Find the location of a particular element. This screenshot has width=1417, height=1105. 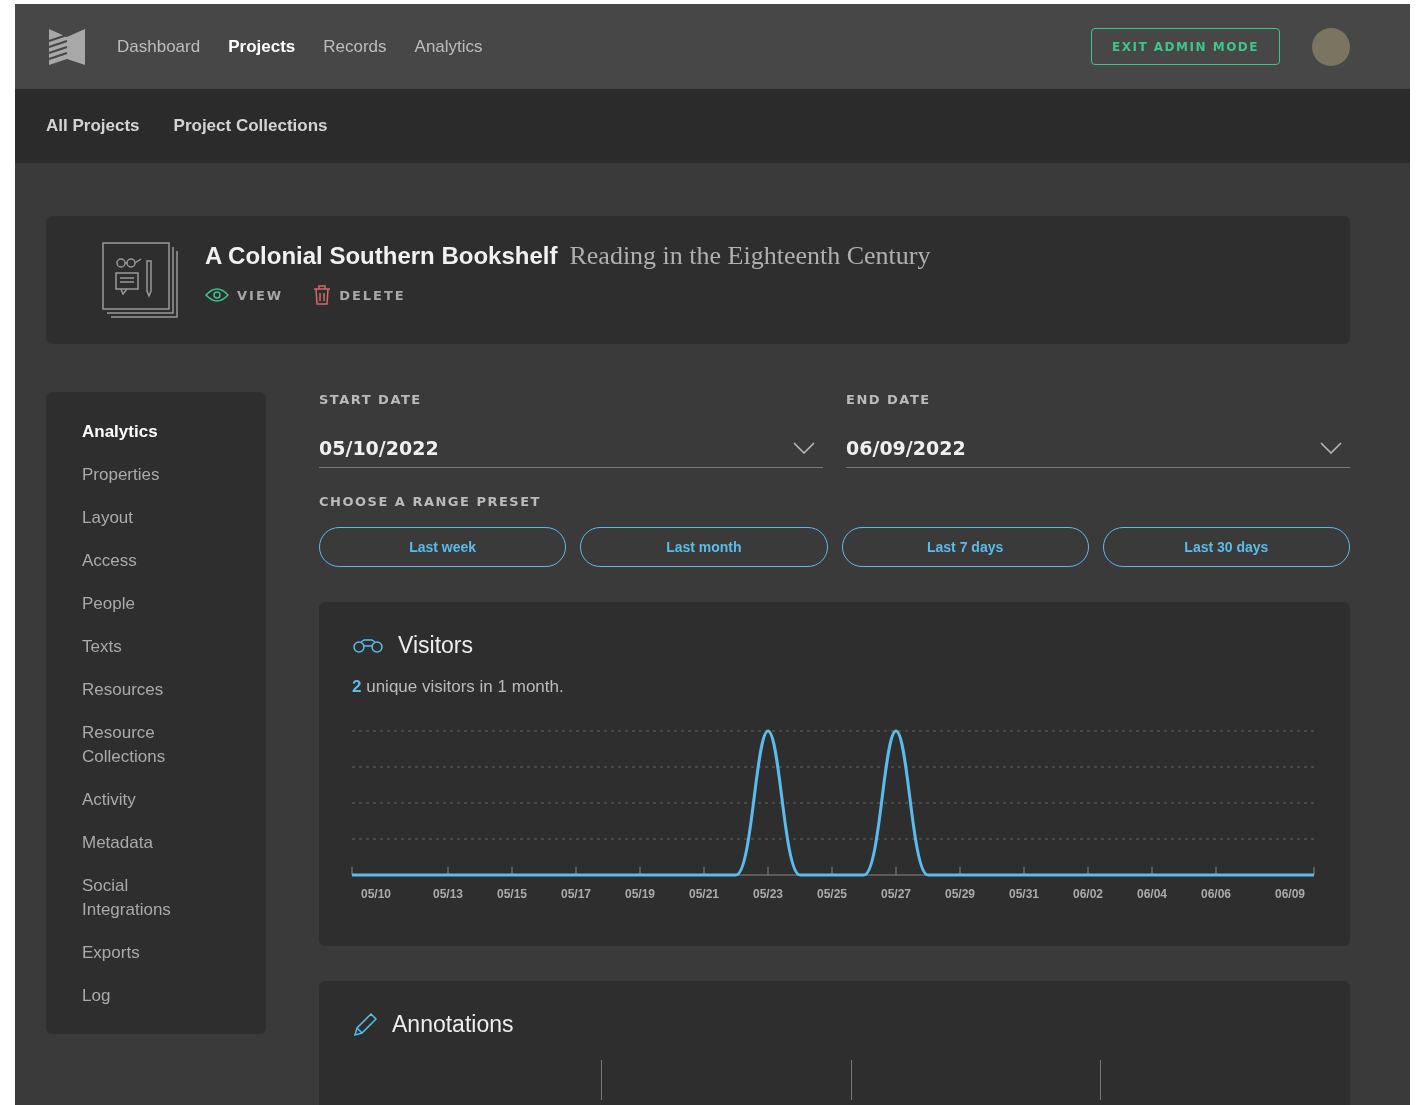

nav-link: Dashboard is located at coordinates (159, 46).